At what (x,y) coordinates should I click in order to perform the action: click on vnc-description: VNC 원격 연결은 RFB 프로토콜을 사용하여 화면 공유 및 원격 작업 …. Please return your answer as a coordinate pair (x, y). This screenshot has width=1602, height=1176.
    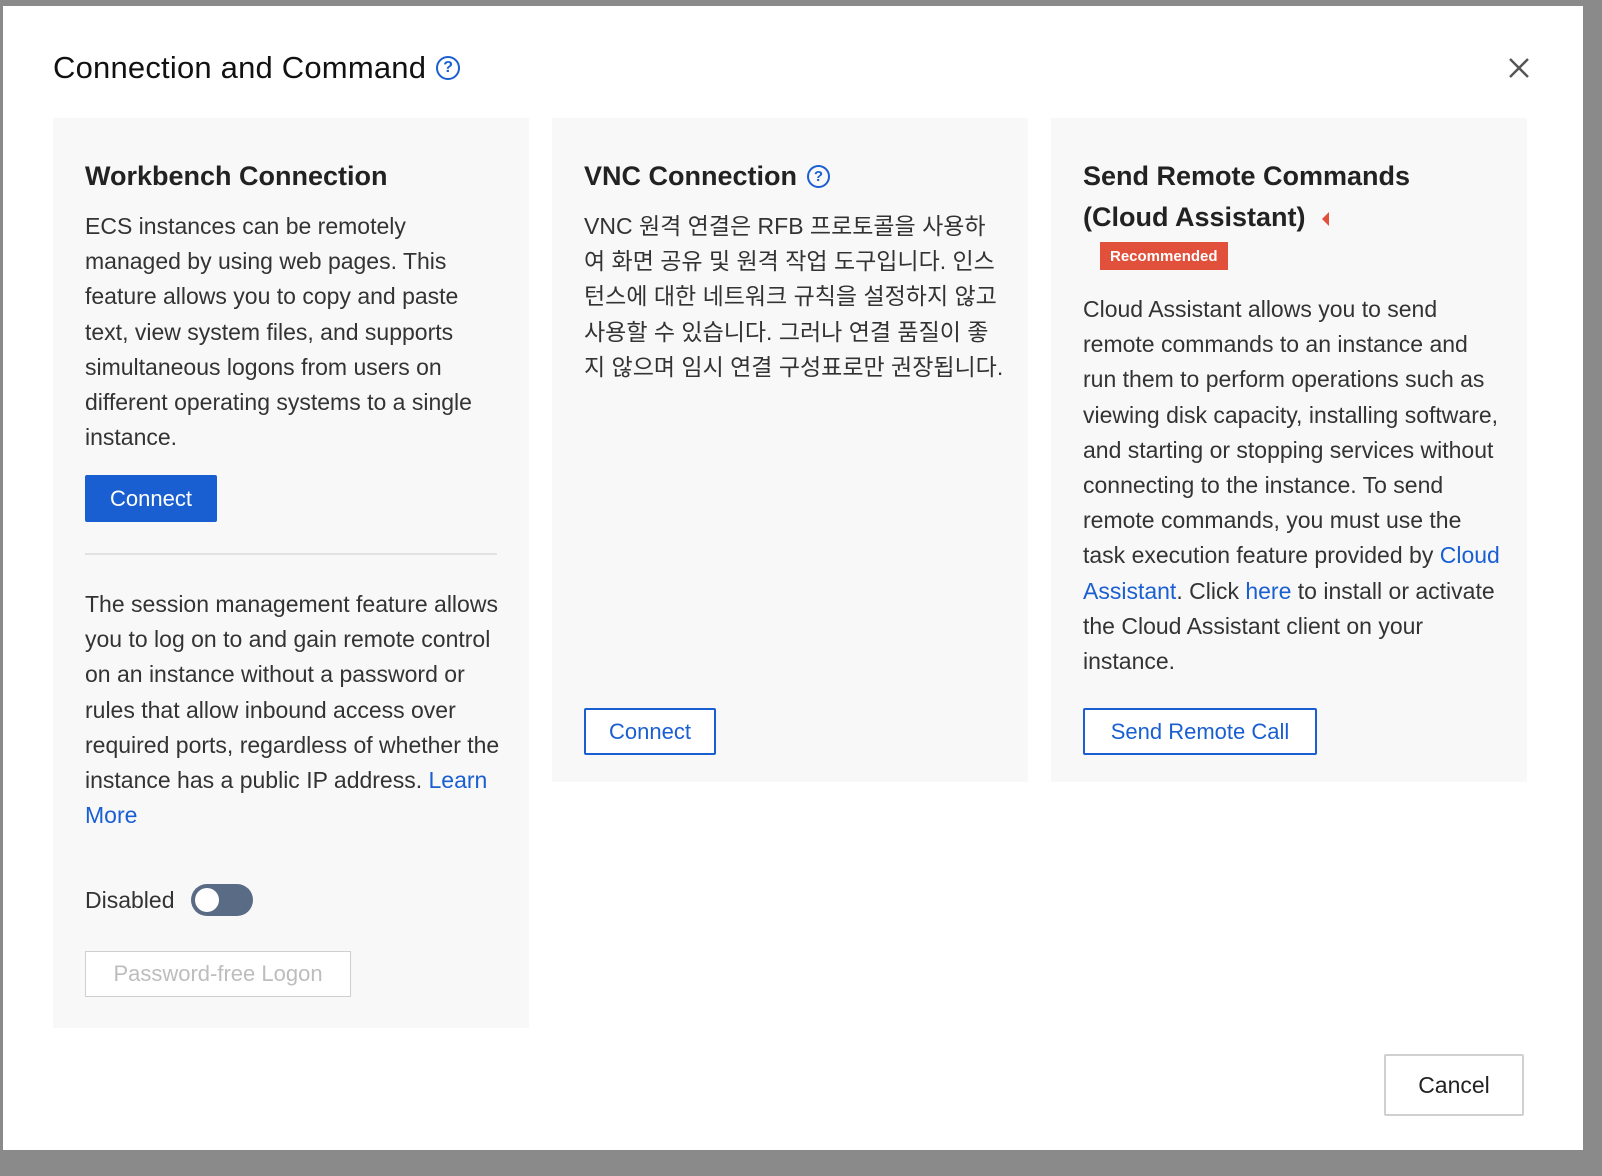
    Looking at the image, I should click on (794, 296).